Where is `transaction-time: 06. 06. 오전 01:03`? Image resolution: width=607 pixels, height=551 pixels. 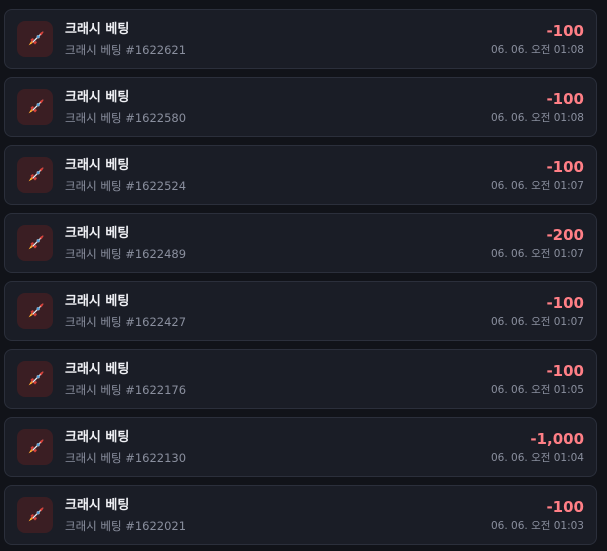 transaction-time: 06. 06. 오전 01:03 is located at coordinates (537, 526).